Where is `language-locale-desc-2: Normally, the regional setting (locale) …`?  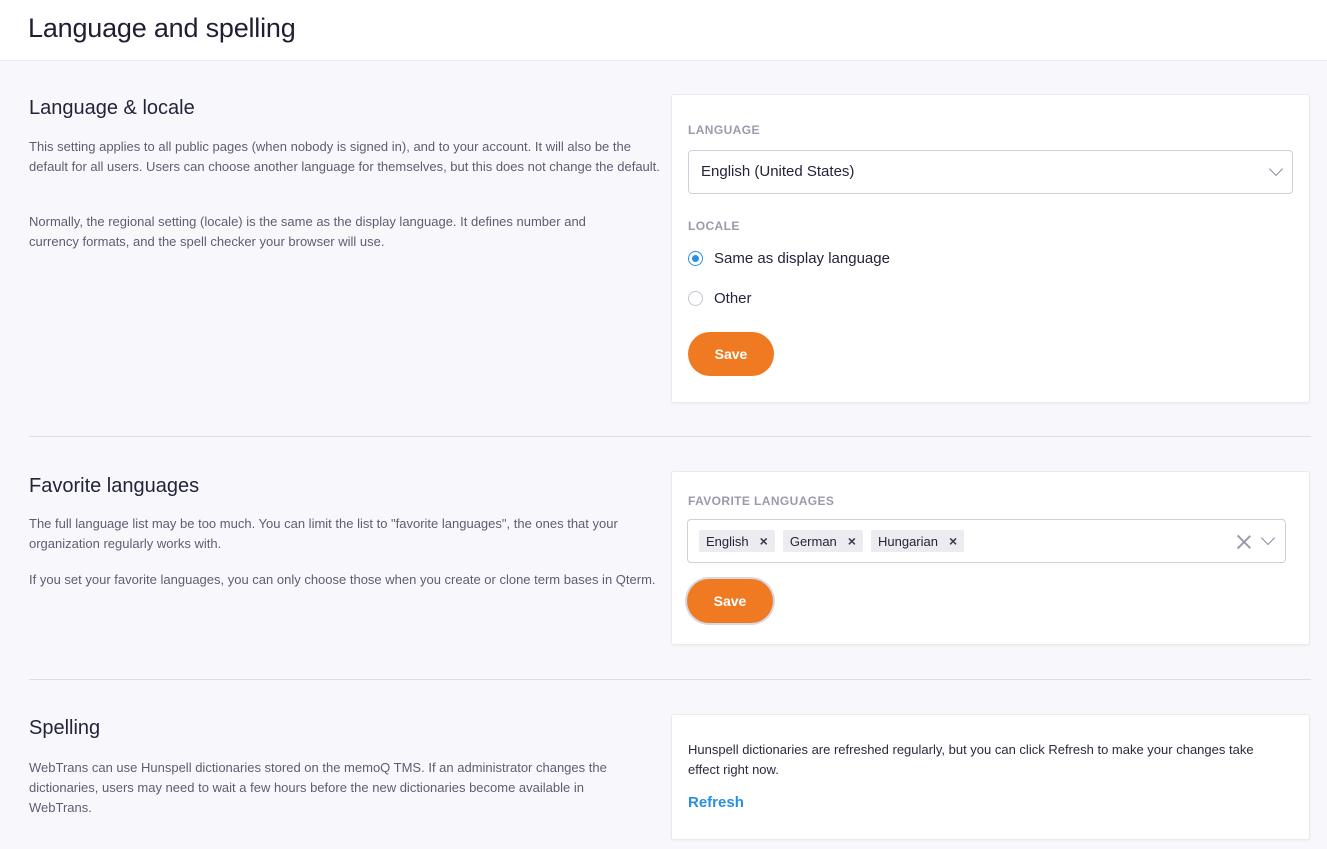 language-locale-desc-2: Normally, the regional setting (locale) … is located at coordinates (307, 231).